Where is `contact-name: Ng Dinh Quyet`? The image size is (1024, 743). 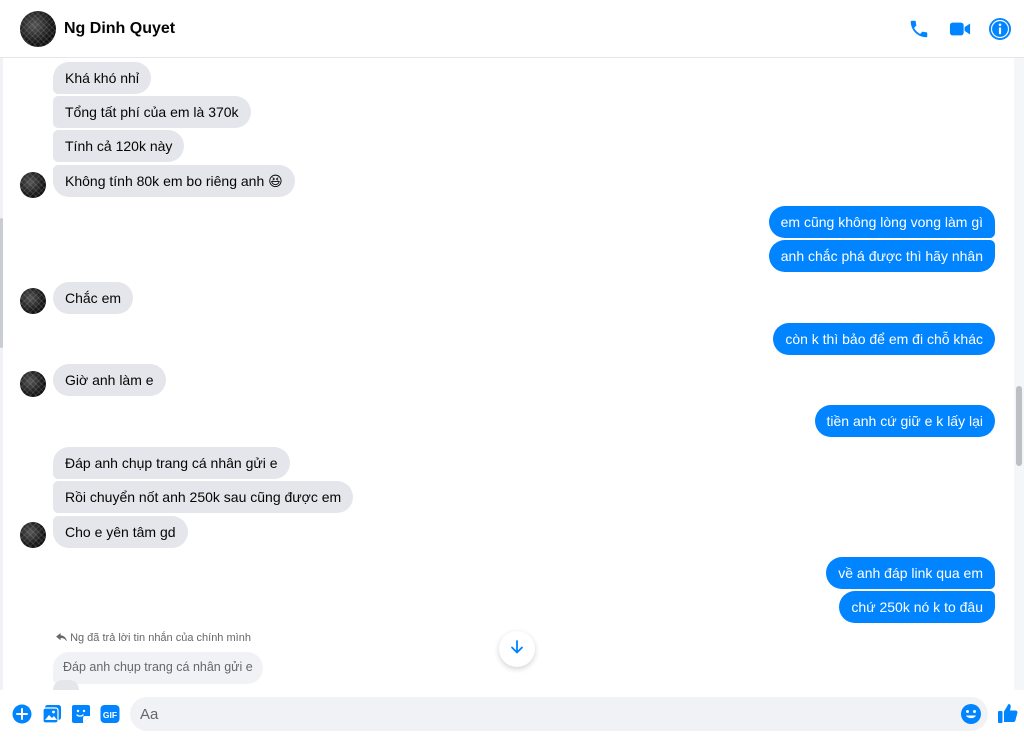 contact-name: Ng Dinh Quyet is located at coordinates (119, 29).